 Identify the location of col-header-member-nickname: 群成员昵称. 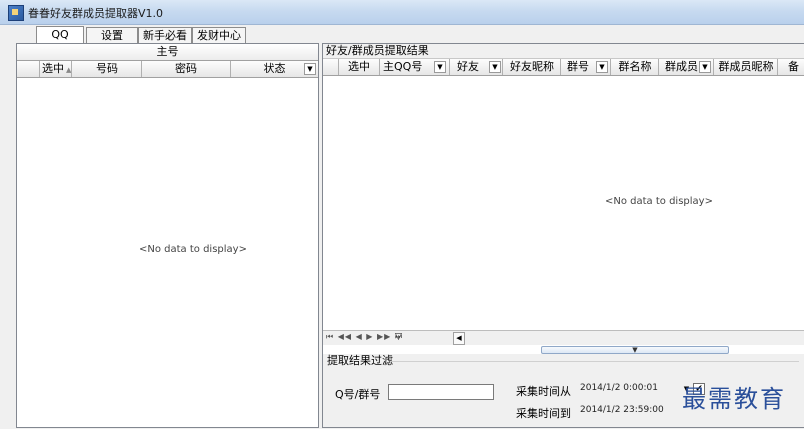
(746, 67).